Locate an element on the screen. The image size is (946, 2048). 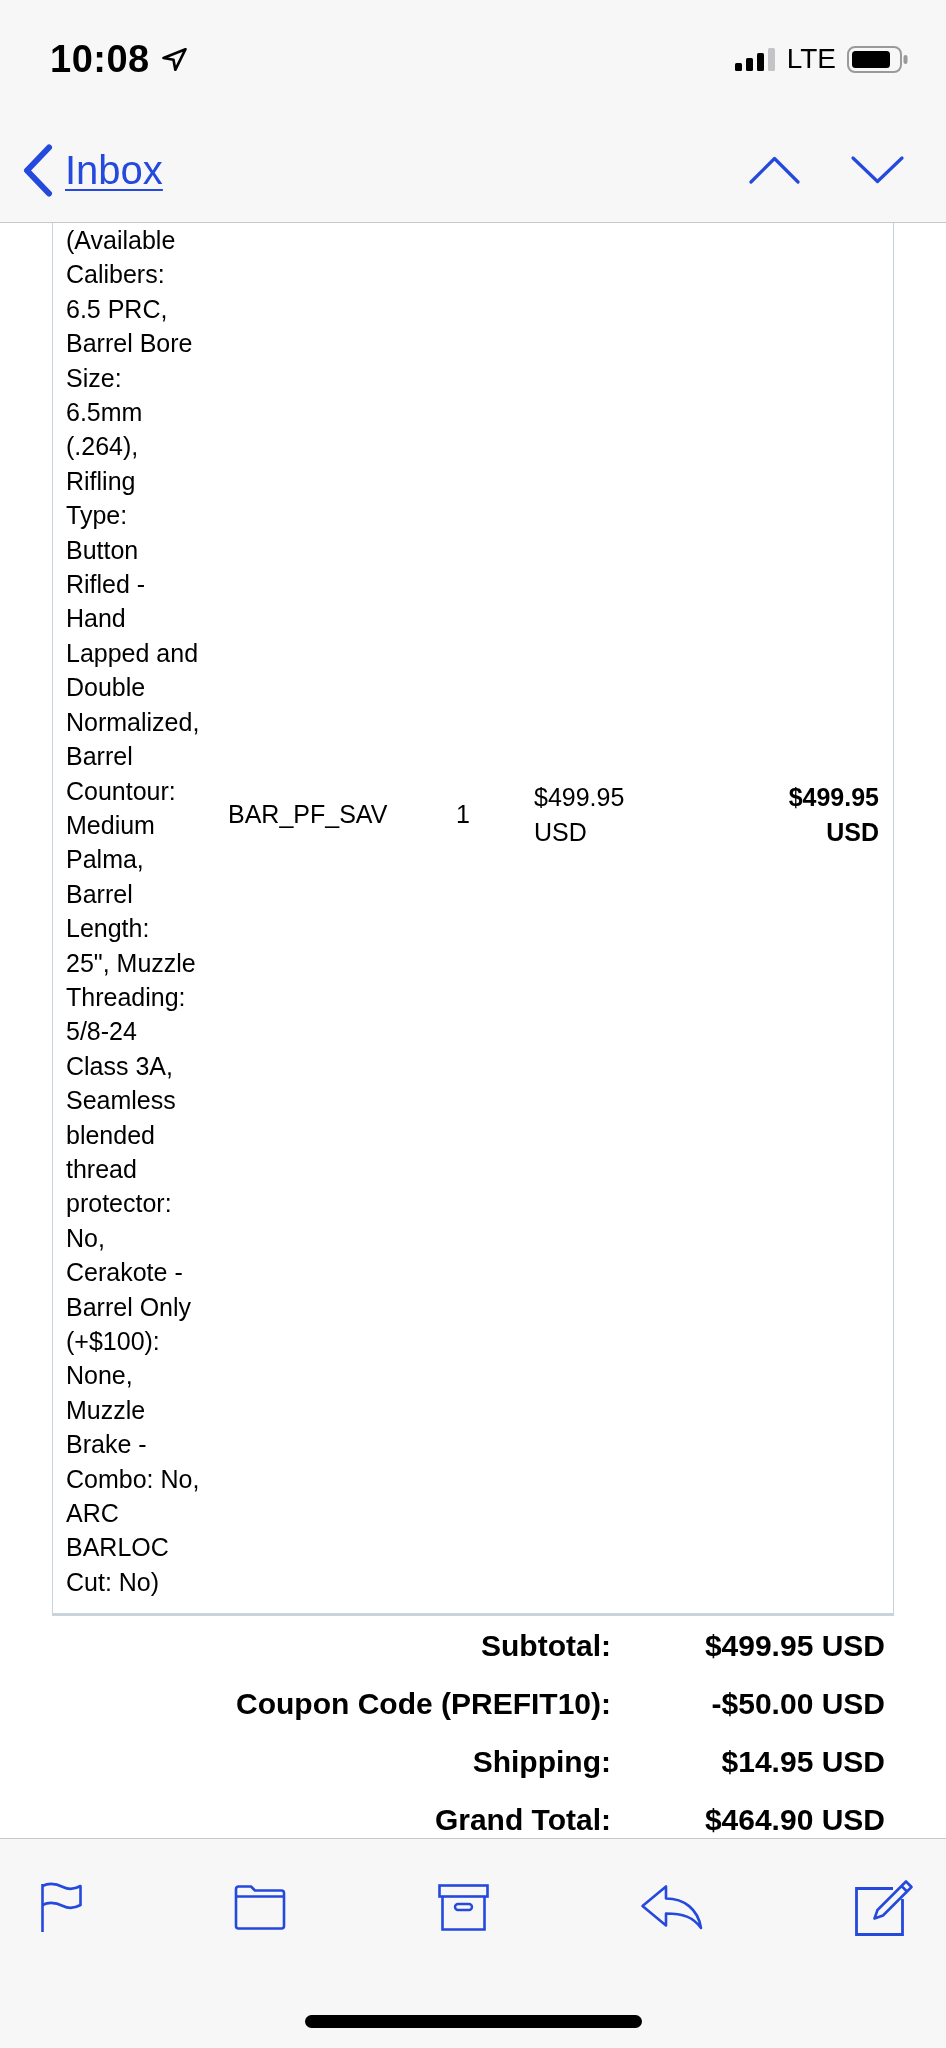
totals-value: $14.95 USD is located at coordinates (803, 1762).